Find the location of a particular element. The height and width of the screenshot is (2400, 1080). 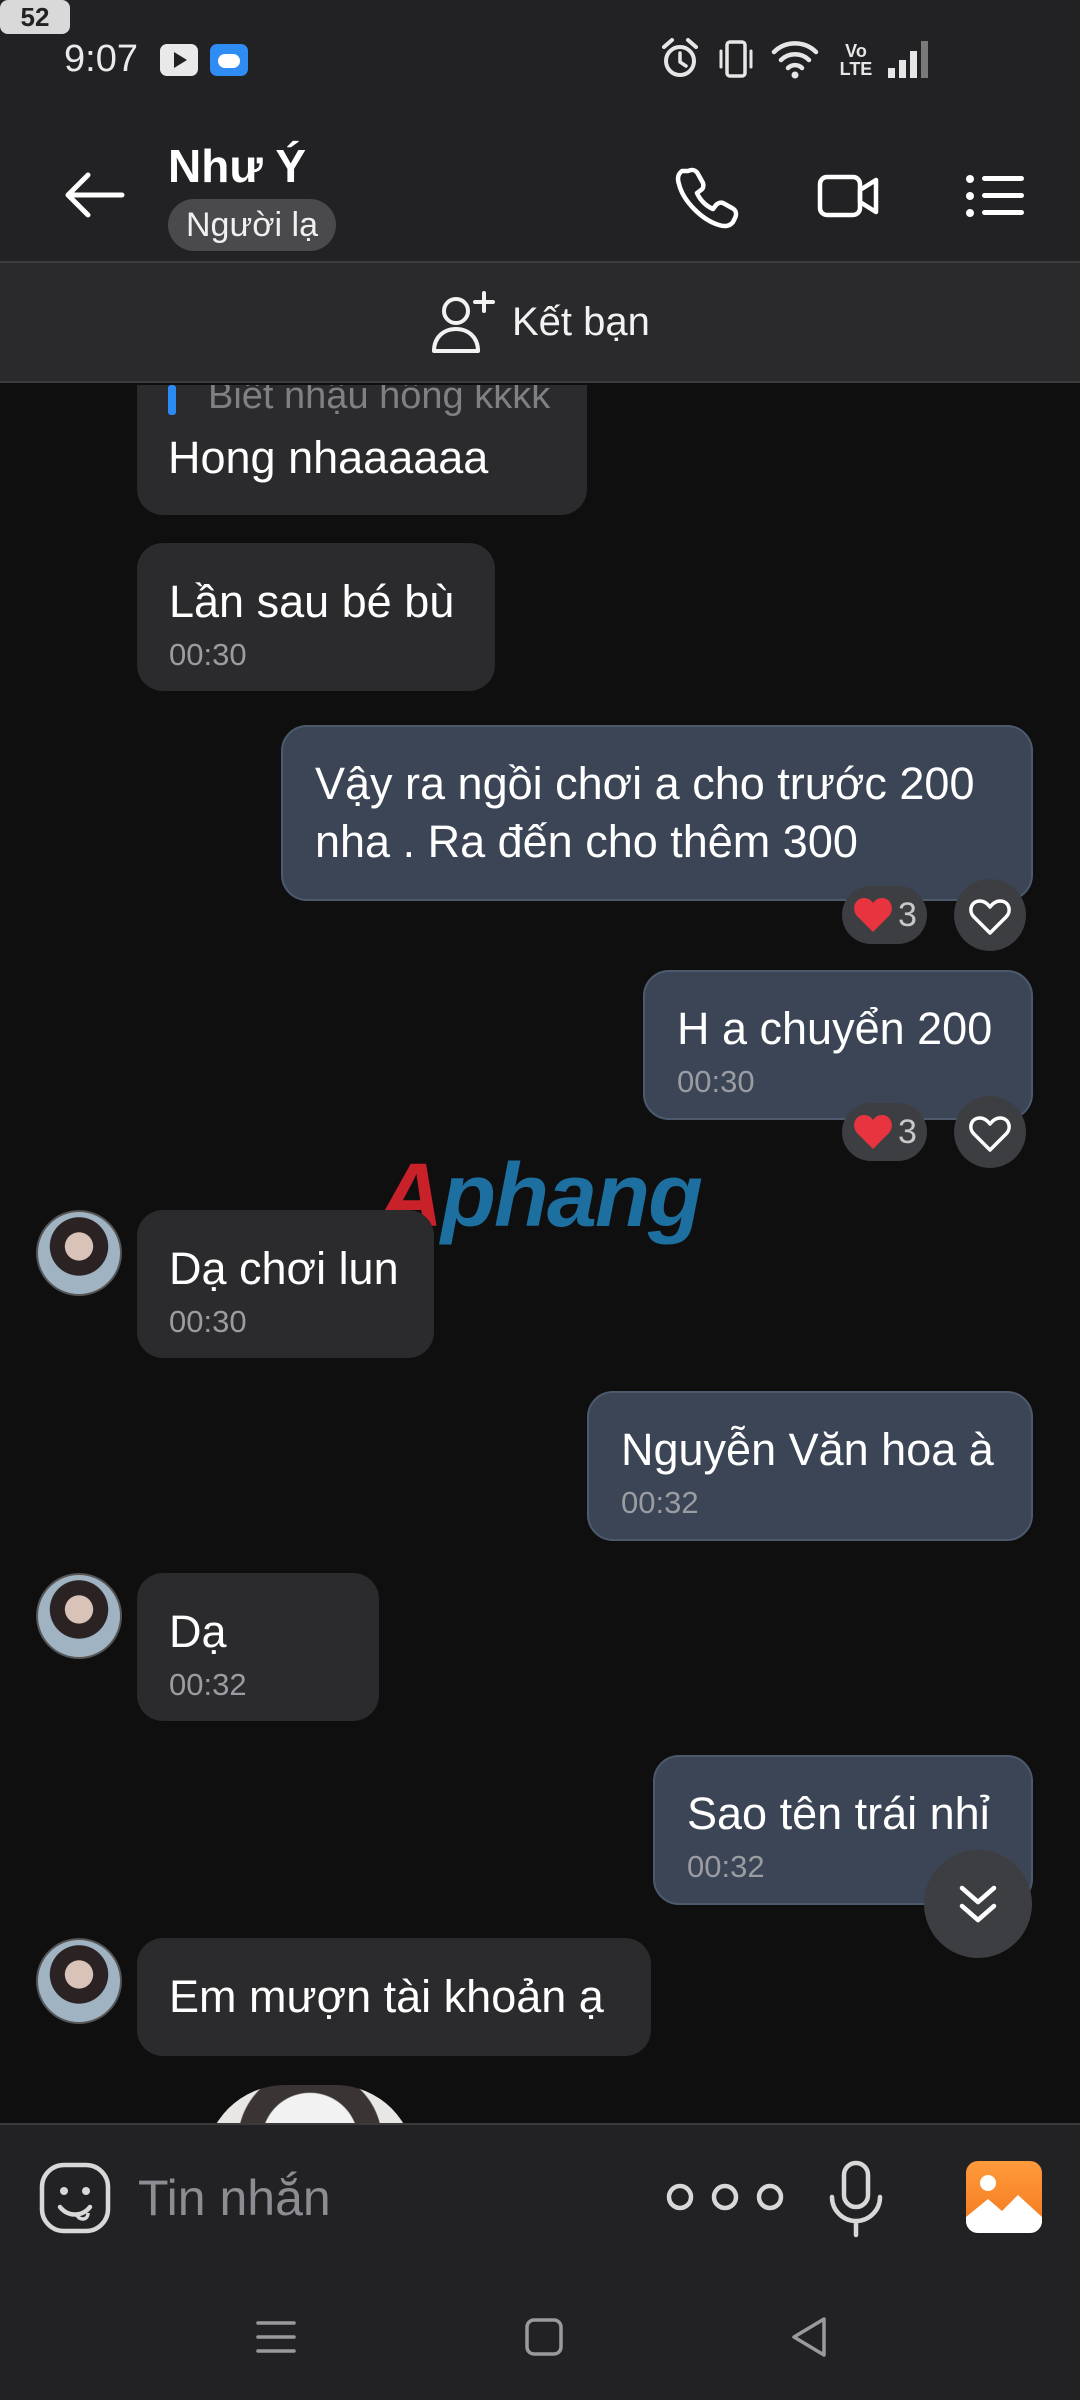

chat-header: Như Ý Người lạ is located at coordinates (540, 194).